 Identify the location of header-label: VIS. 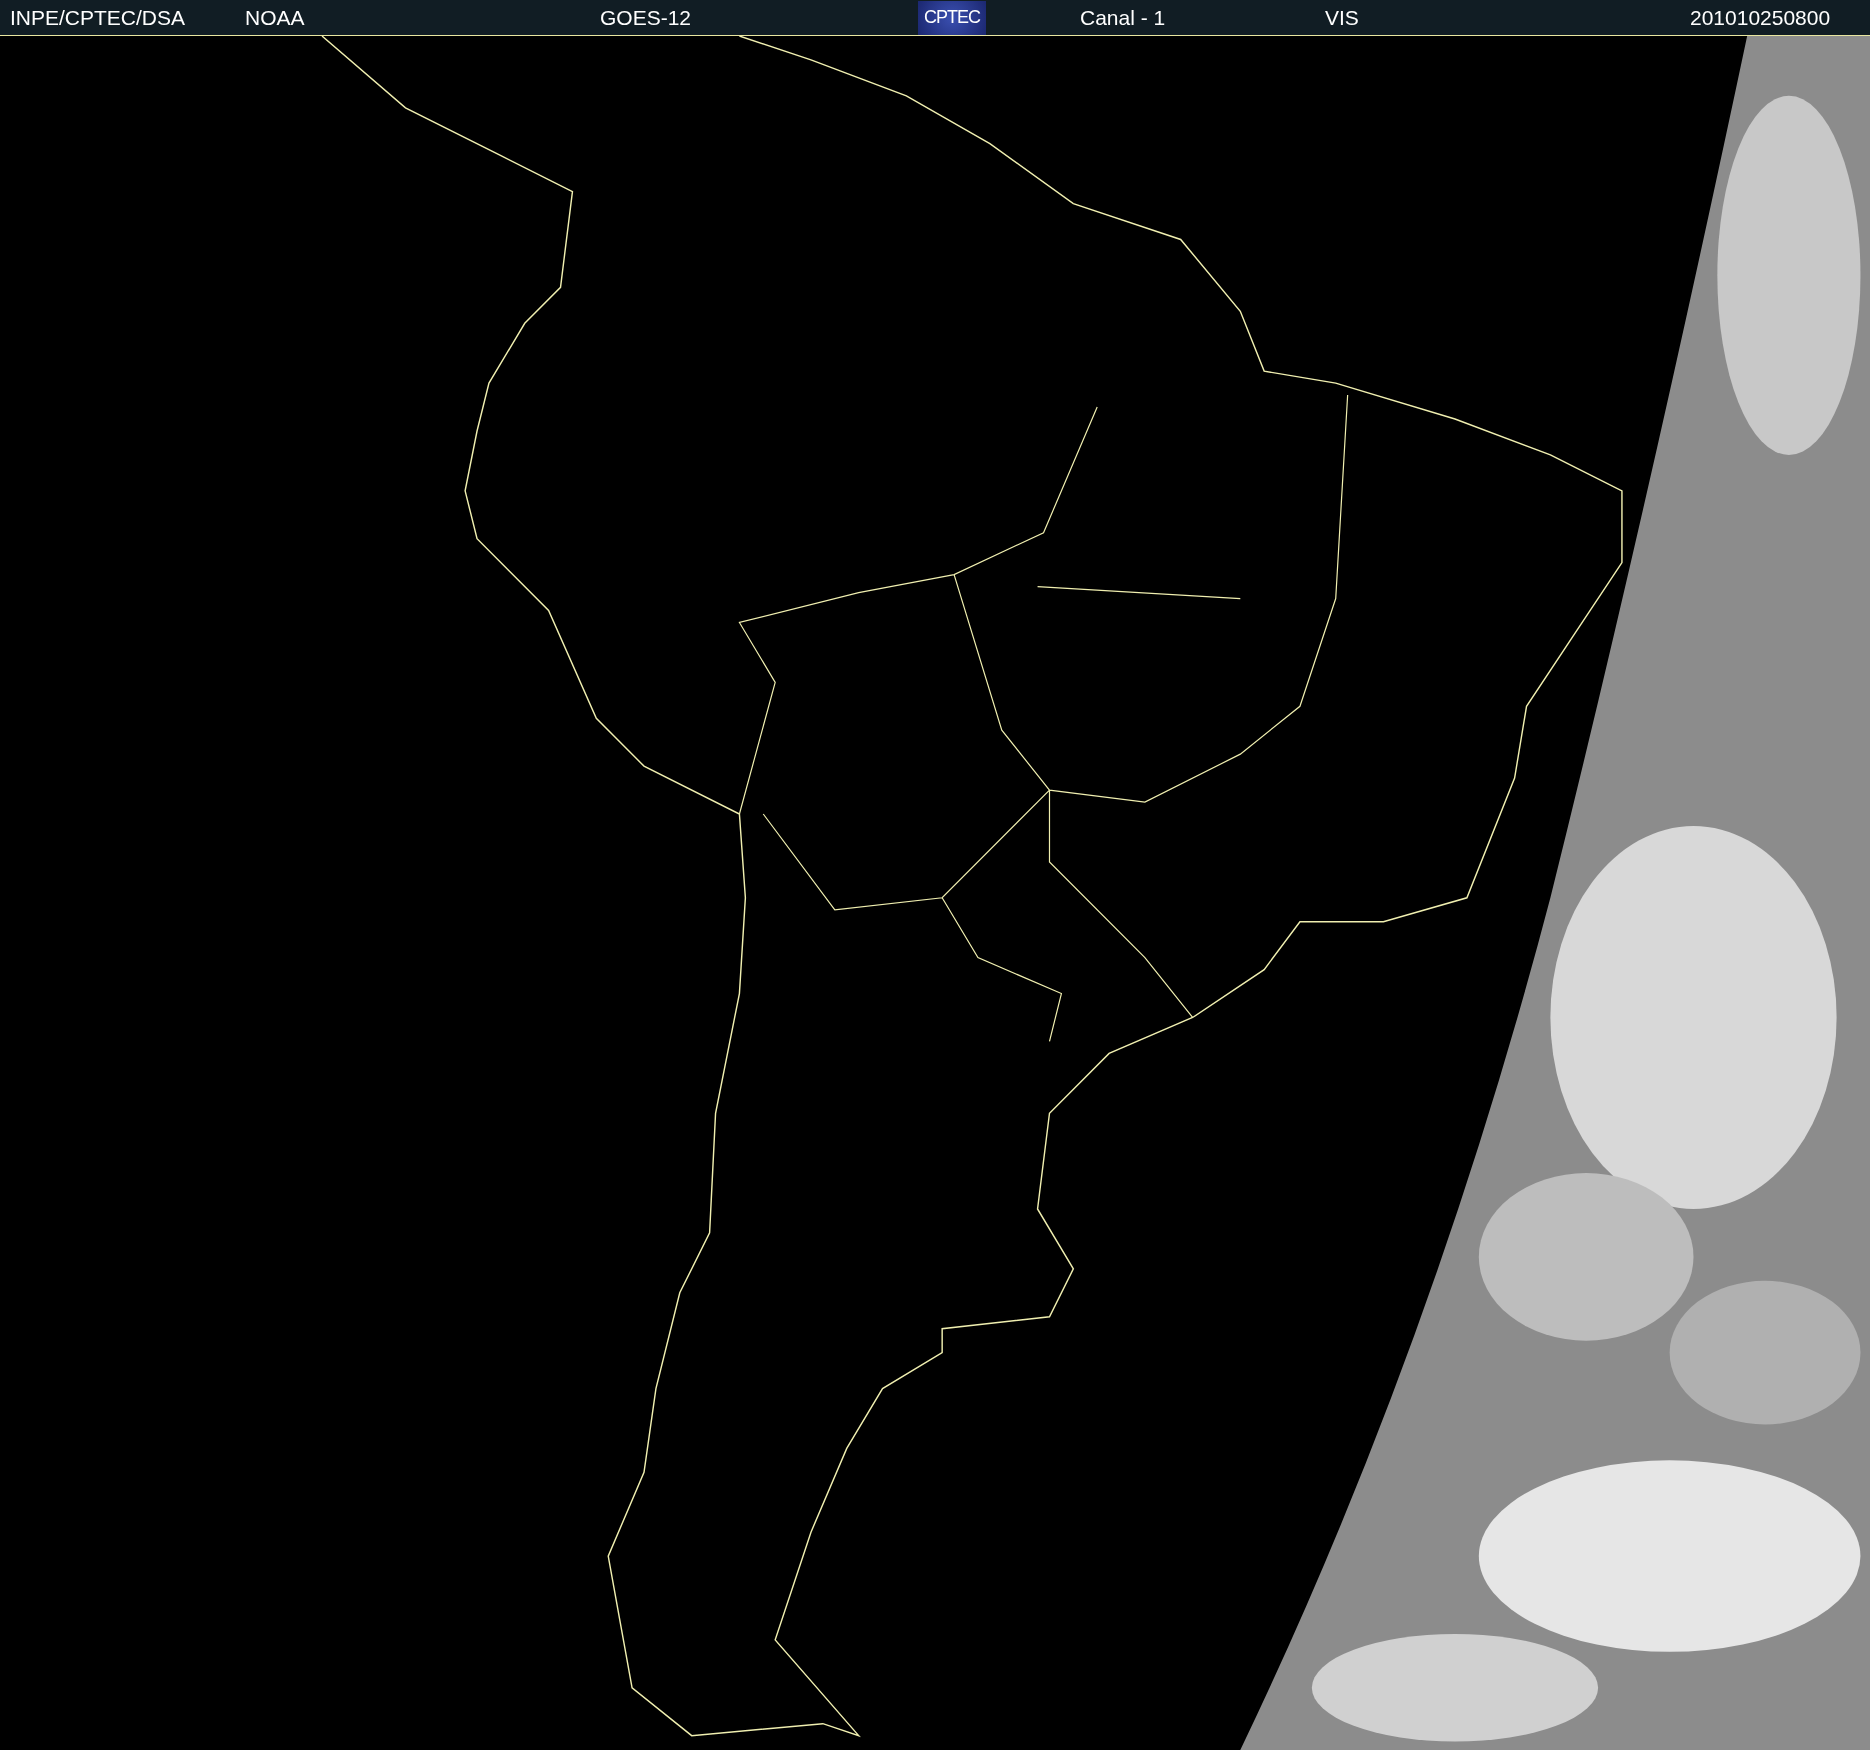
(1342, 17).